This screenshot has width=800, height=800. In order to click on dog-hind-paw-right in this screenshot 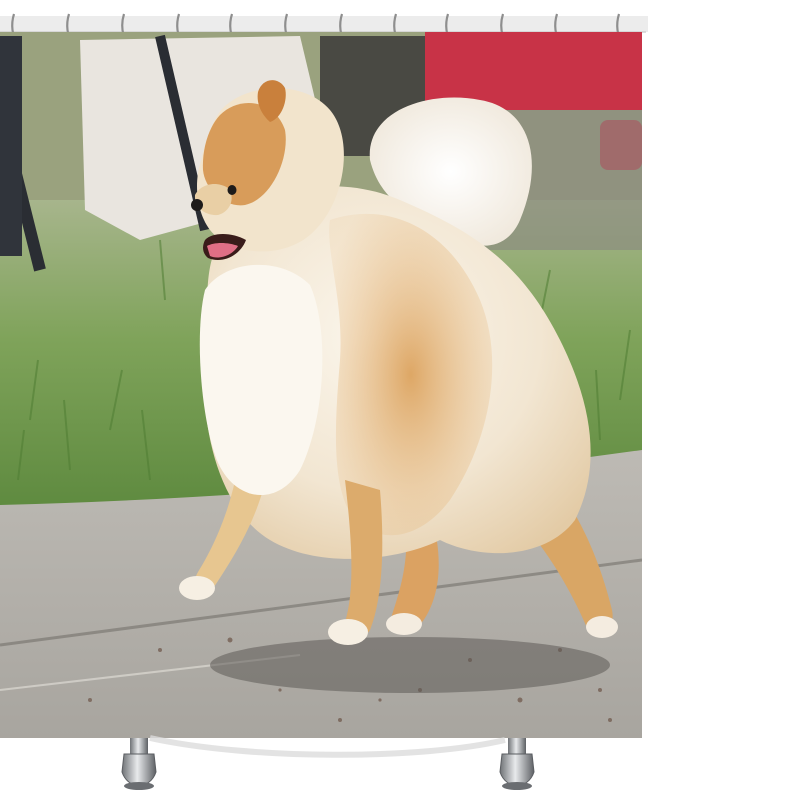, I will do `click(602, 627)`.